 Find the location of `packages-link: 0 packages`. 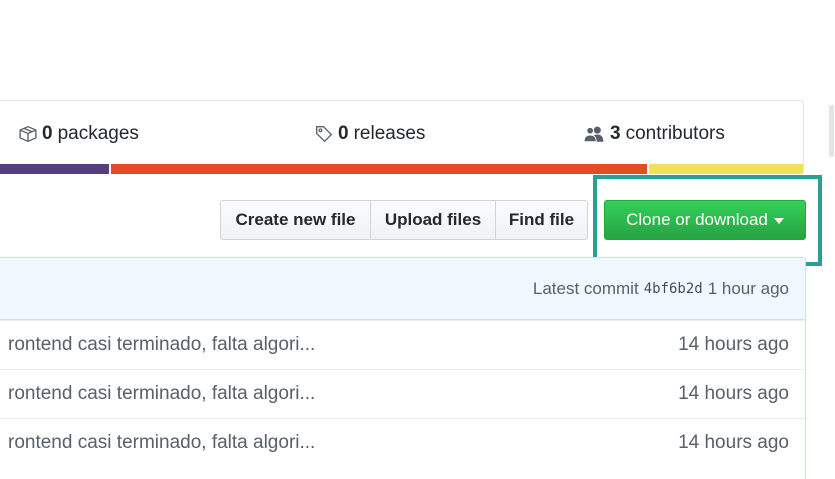

packages-link: 0 packages is located at coordinates (79, 134).